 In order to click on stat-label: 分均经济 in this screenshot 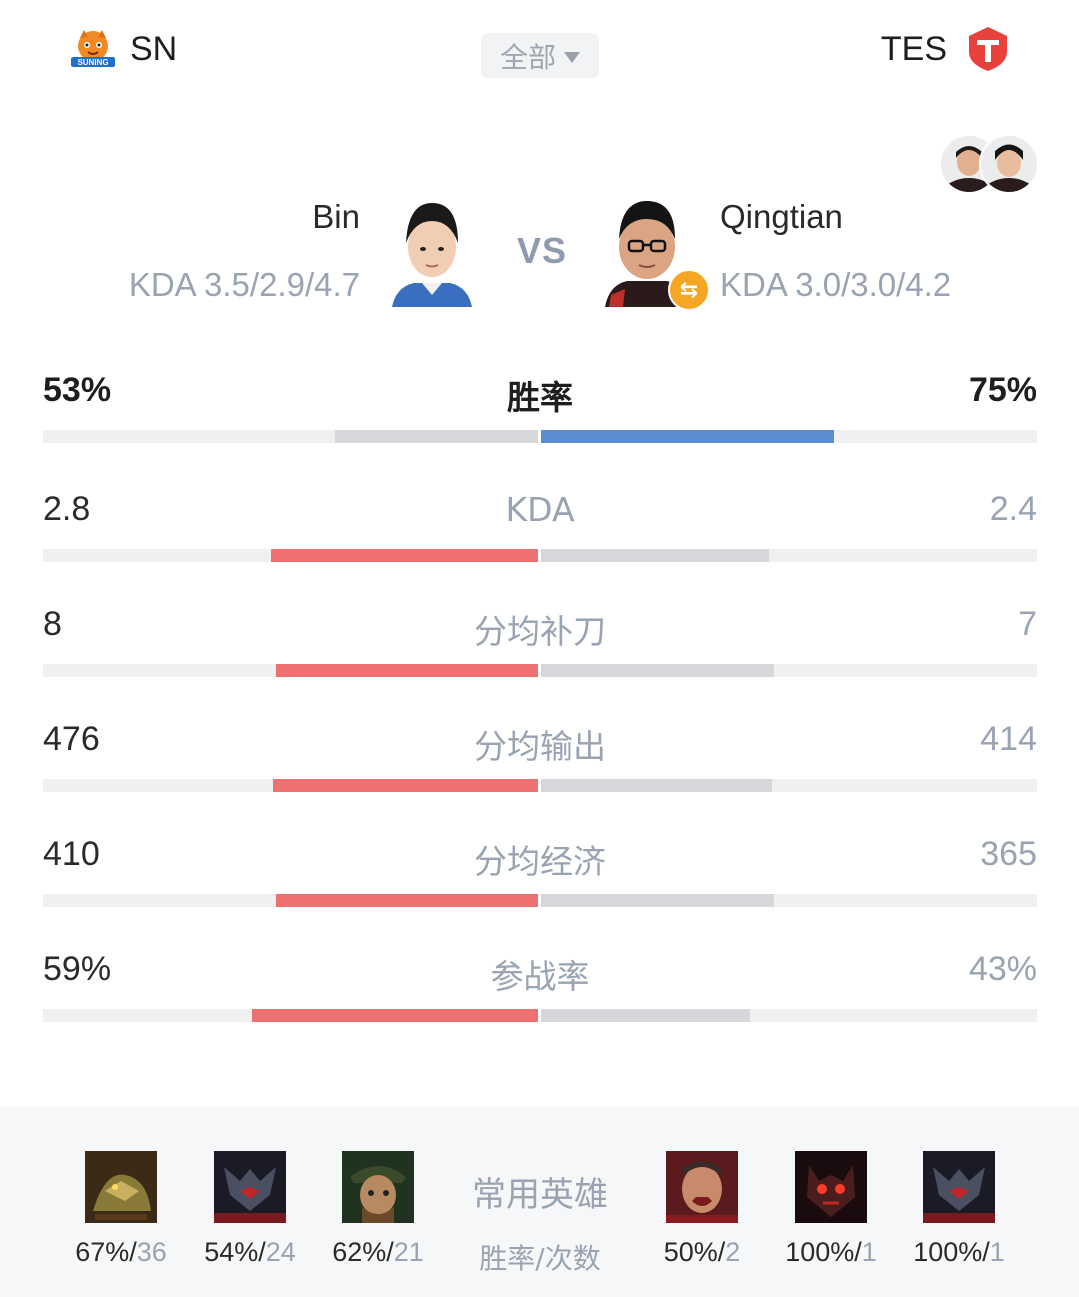, I will do `click(540, 861)`.